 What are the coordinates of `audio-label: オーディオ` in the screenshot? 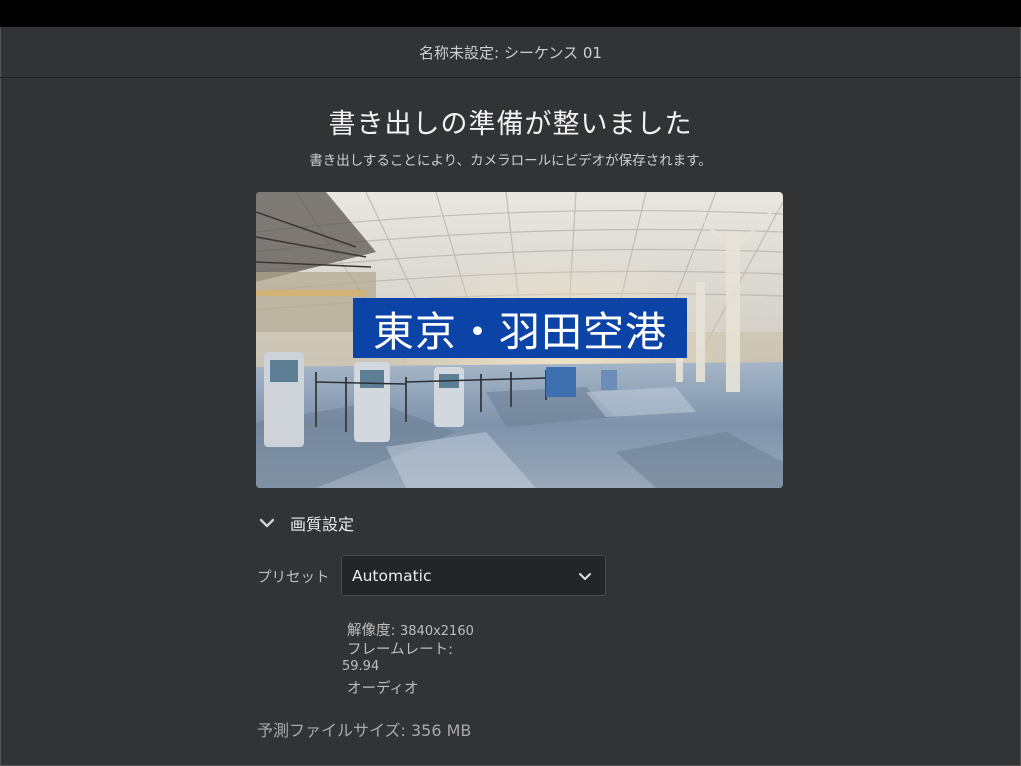 It's located at (383, 689).